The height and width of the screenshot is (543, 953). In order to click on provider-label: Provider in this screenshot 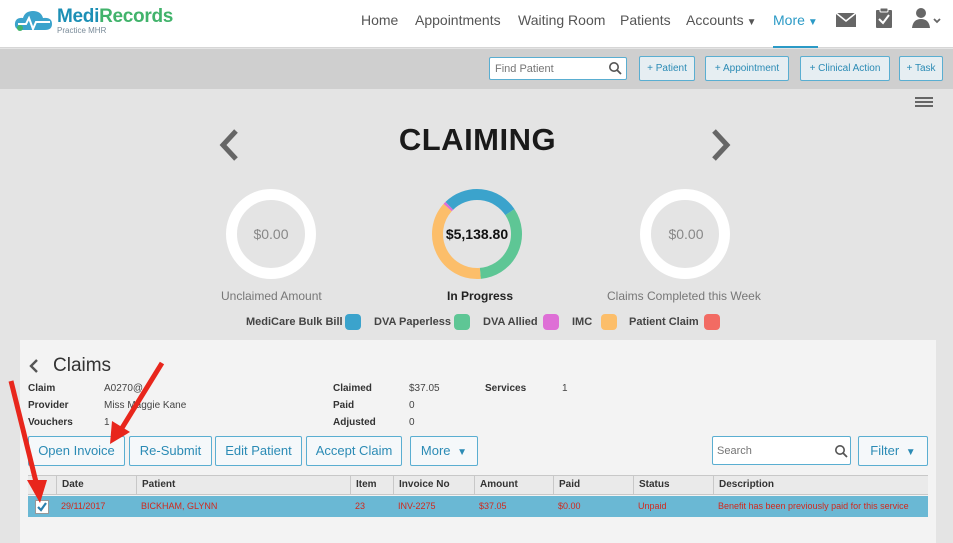, I will do `click(48, 405)`.